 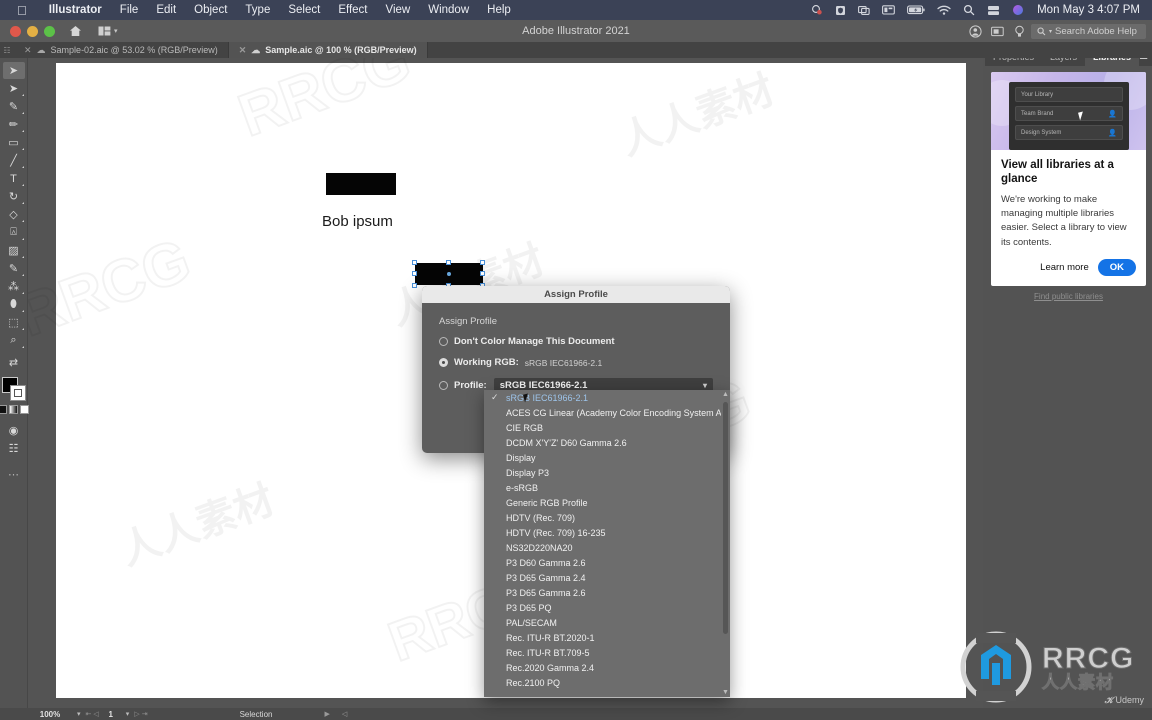 What do you see at coordinates (840, 10) in the screenshot?
I see `shield-icon` at bounding box center [840, 10].